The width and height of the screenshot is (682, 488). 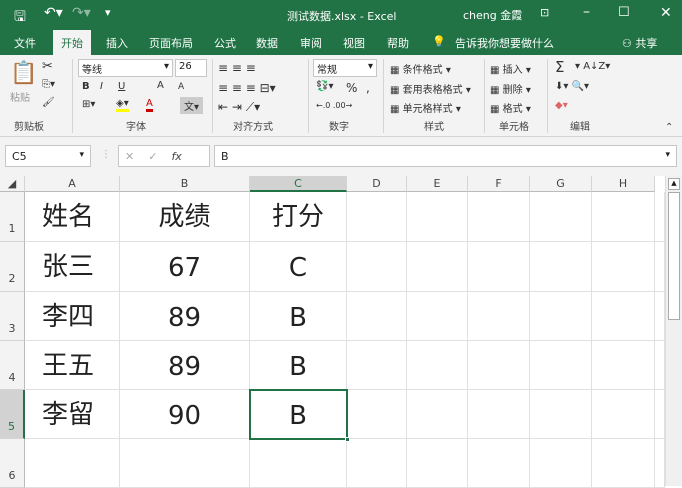 What do you see at coordinates (121, 86) in the screenshot?
I see `underline-button: U` at bounding box center [121, 86].